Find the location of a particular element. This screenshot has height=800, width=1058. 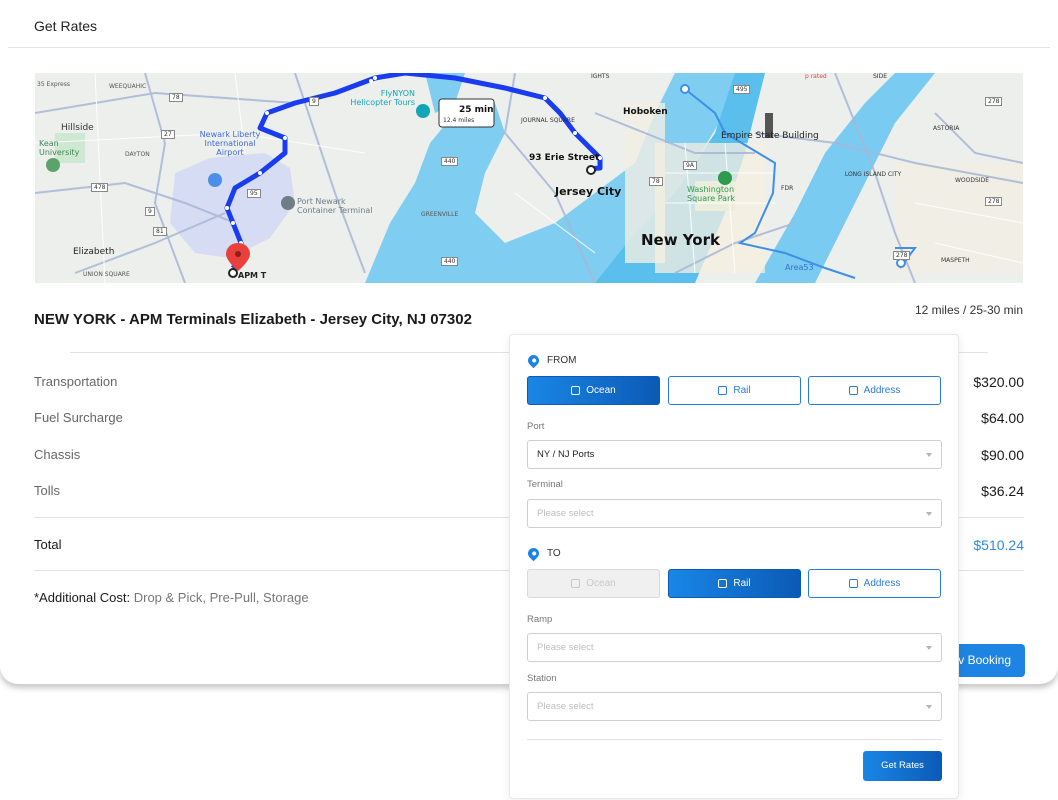

route-time: 25 min is located at coordinates (476, 110).